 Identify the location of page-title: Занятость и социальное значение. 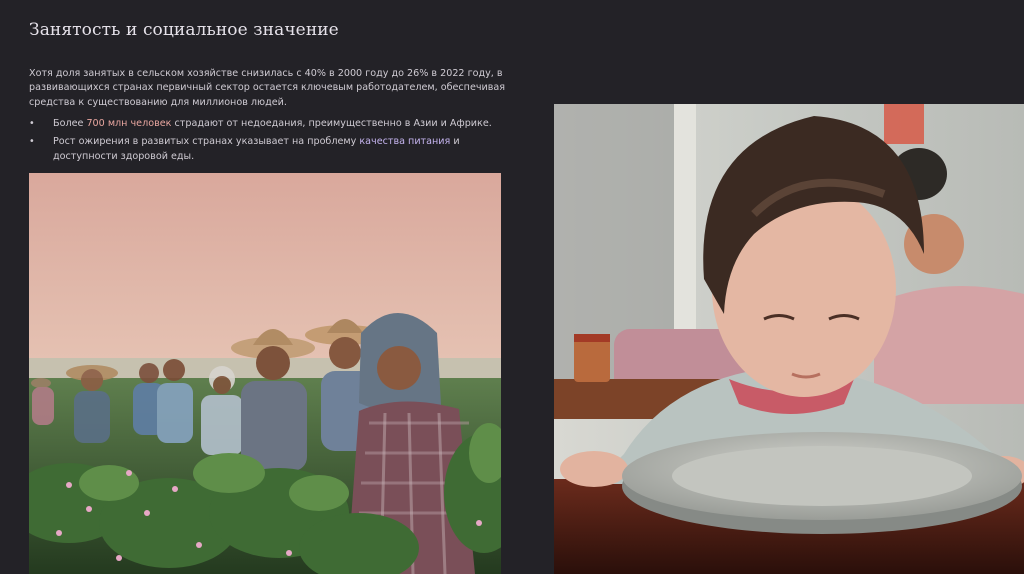
(184, 30).